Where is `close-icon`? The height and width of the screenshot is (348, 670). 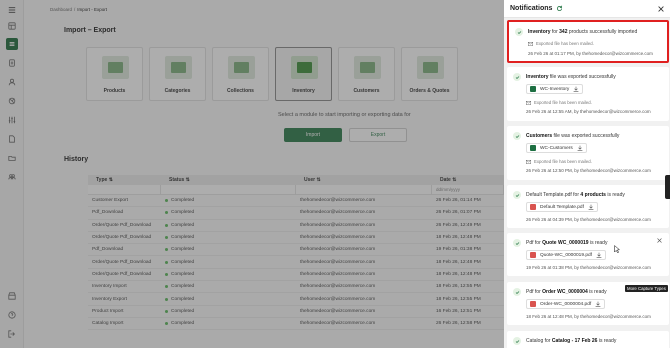 close-icon is located at coordinates (661, 9).